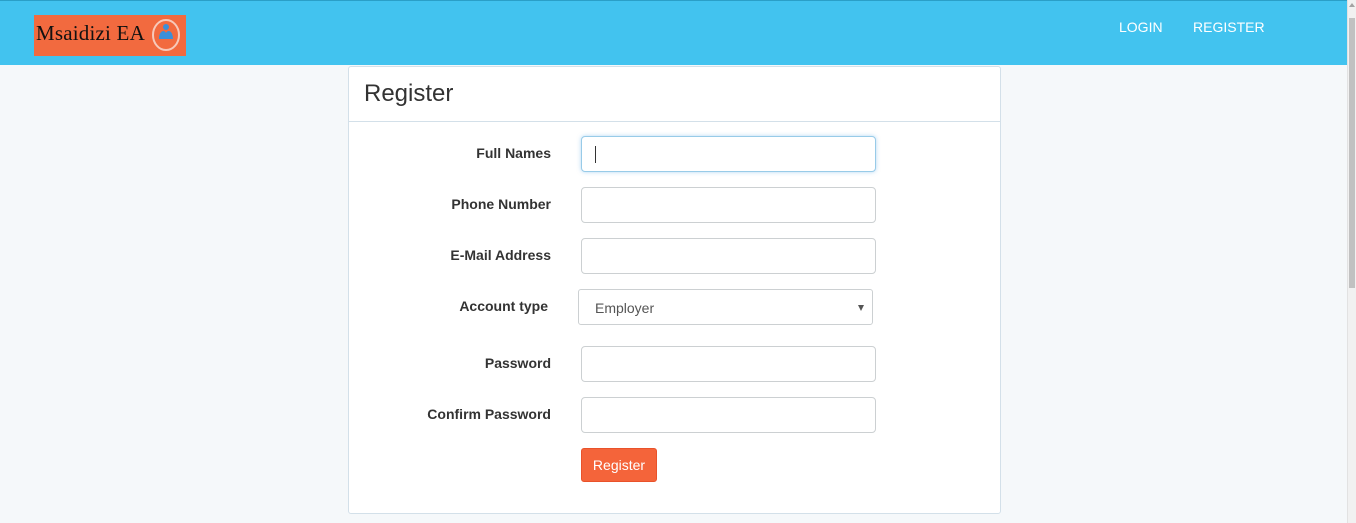  Describe the element at coordinates (503, 306) in the screenshot. I see `account-type-label: Account type` at that location.